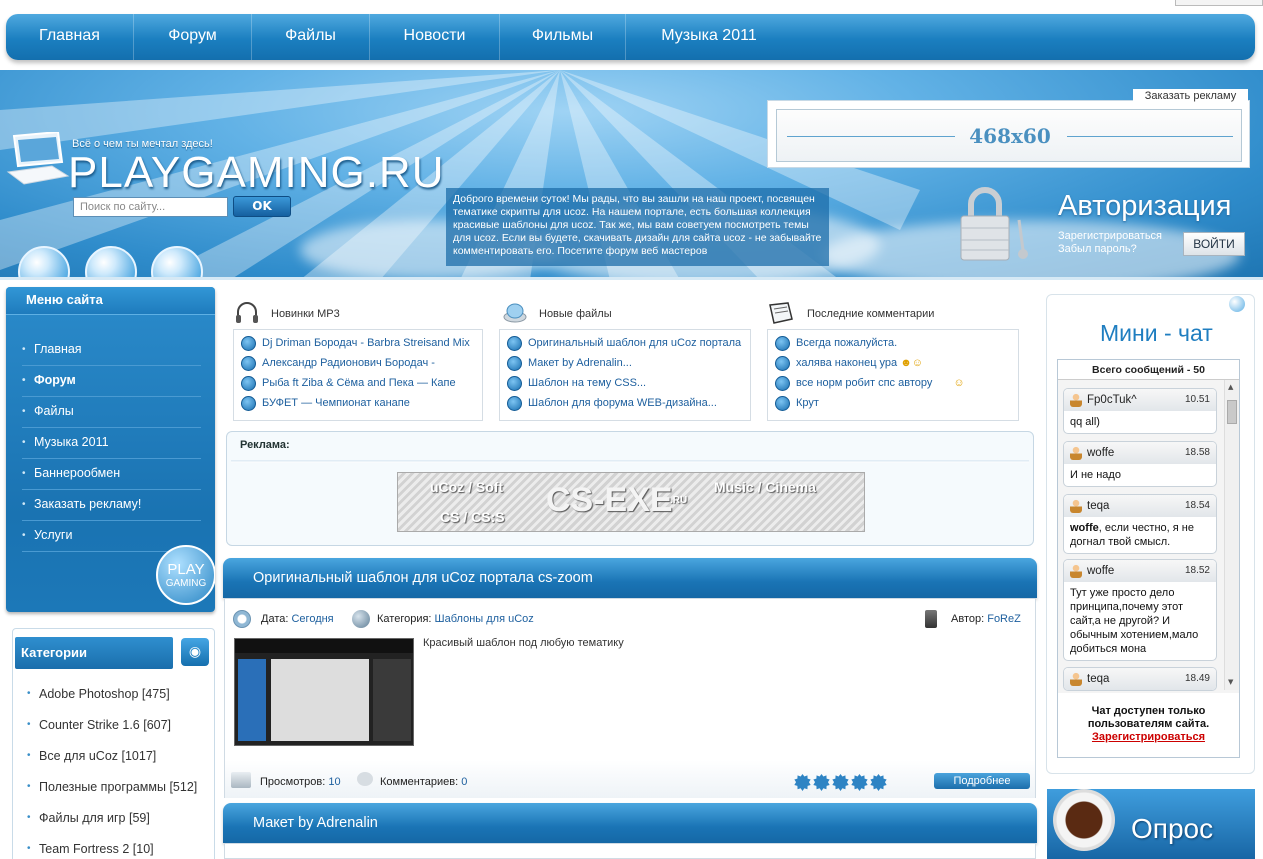 The image size is (1263, 859). Describe the element at coordinates (1214, 244) in the screenshot. I see `login-button: ВОЙТИ` at that location.